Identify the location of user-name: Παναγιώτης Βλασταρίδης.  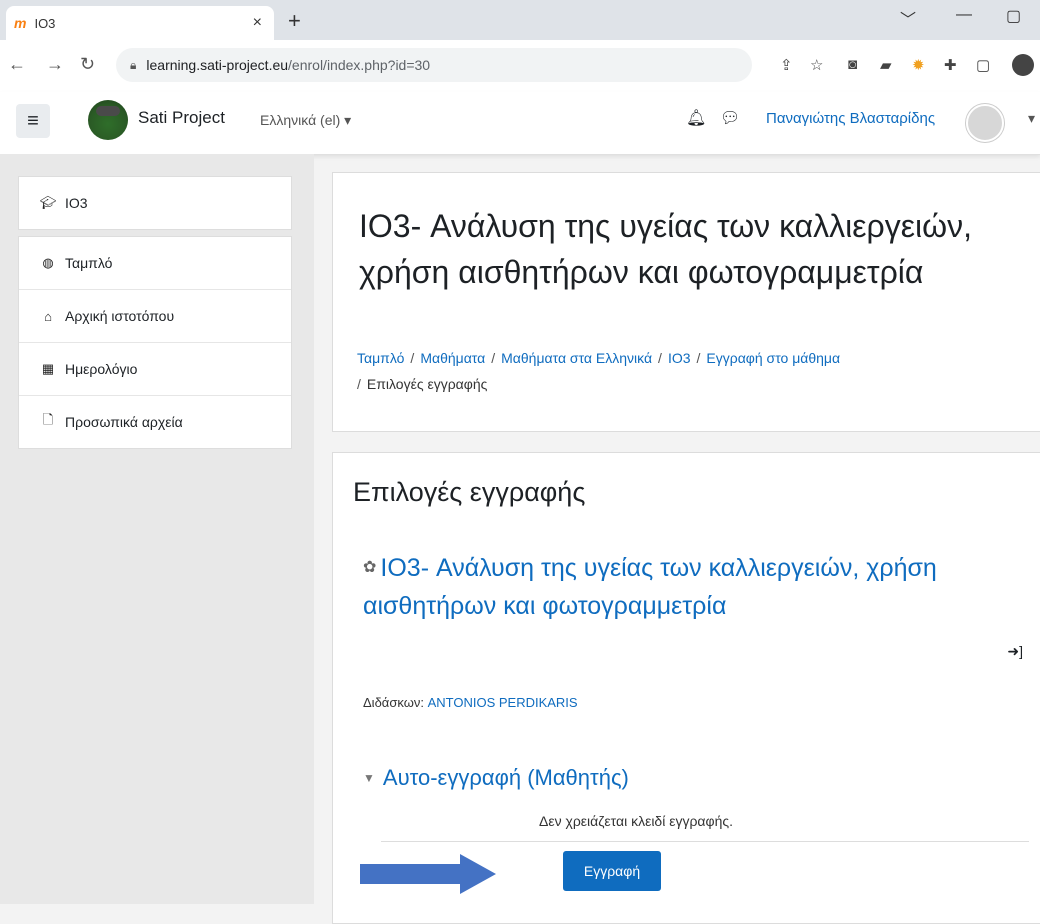
(850, 118).